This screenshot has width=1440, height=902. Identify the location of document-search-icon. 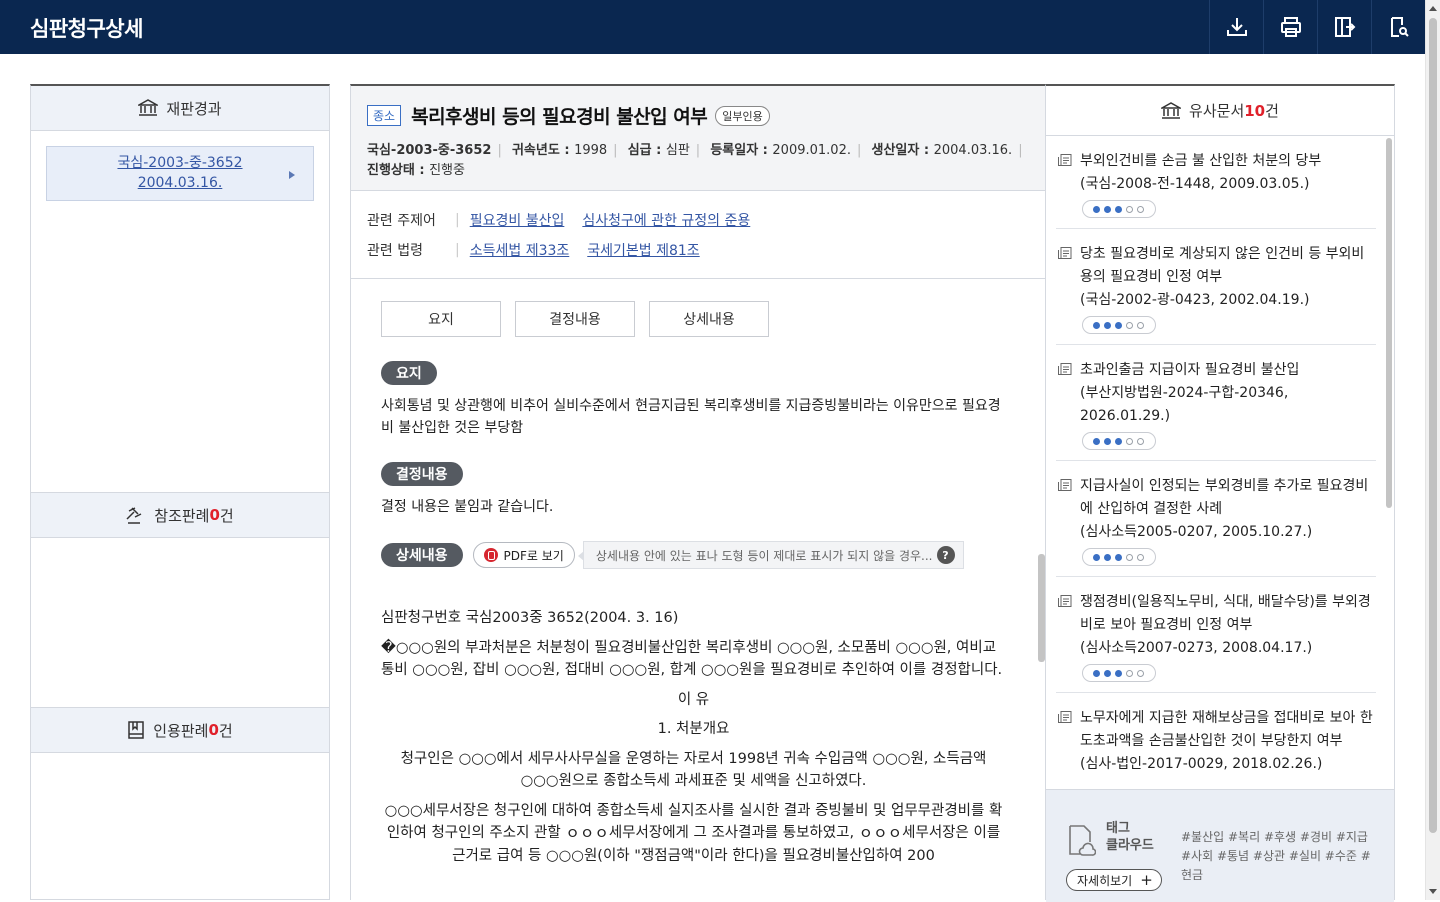
(1399, 27).